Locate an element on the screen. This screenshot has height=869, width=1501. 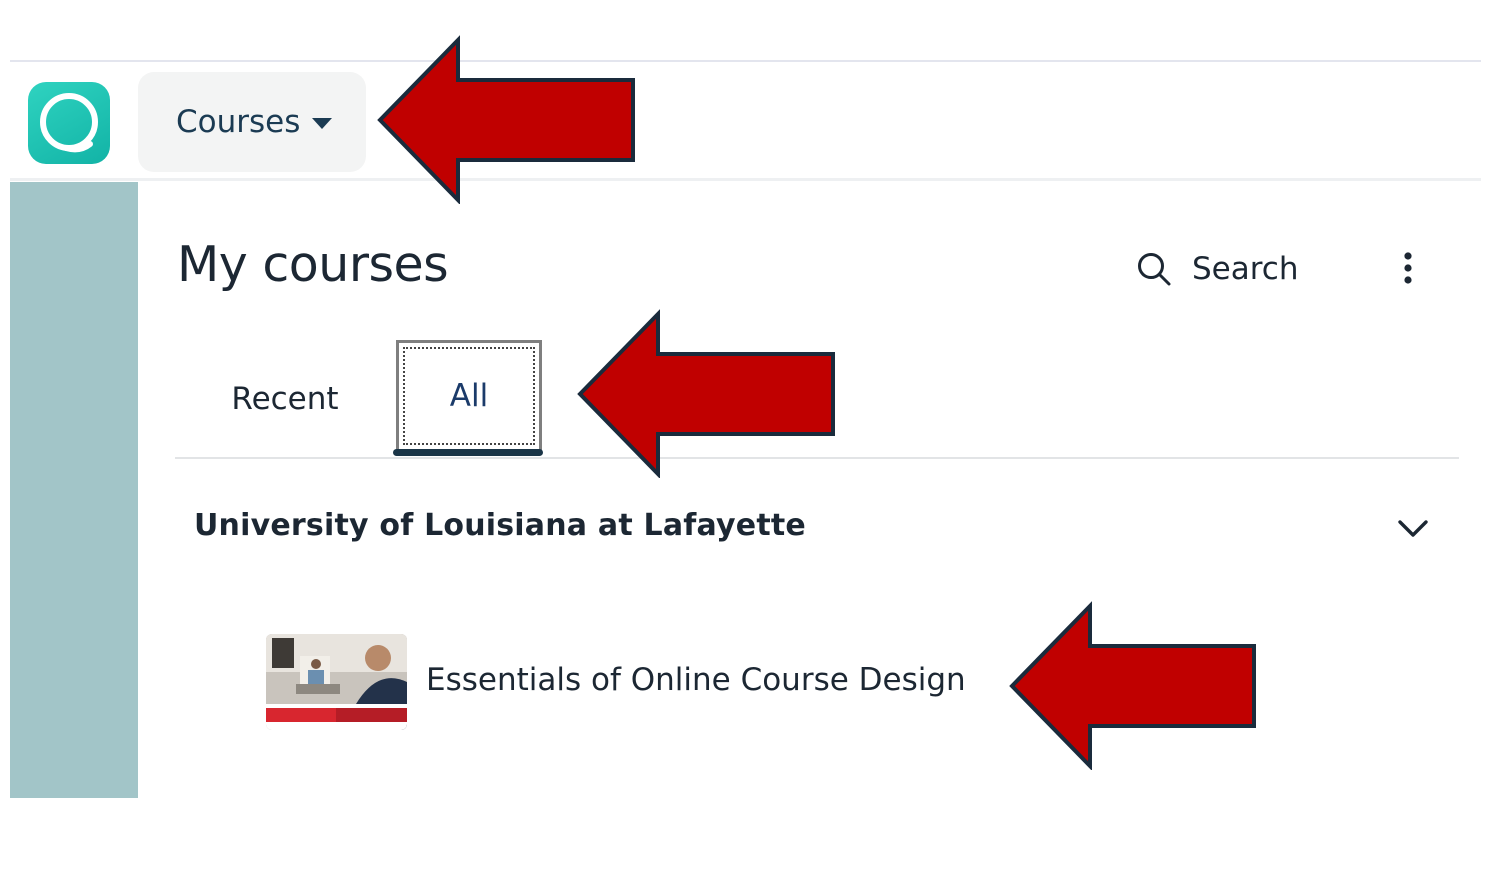
organization-name: University of Louisiana at Lafayette is located at coordinates (500, 525).